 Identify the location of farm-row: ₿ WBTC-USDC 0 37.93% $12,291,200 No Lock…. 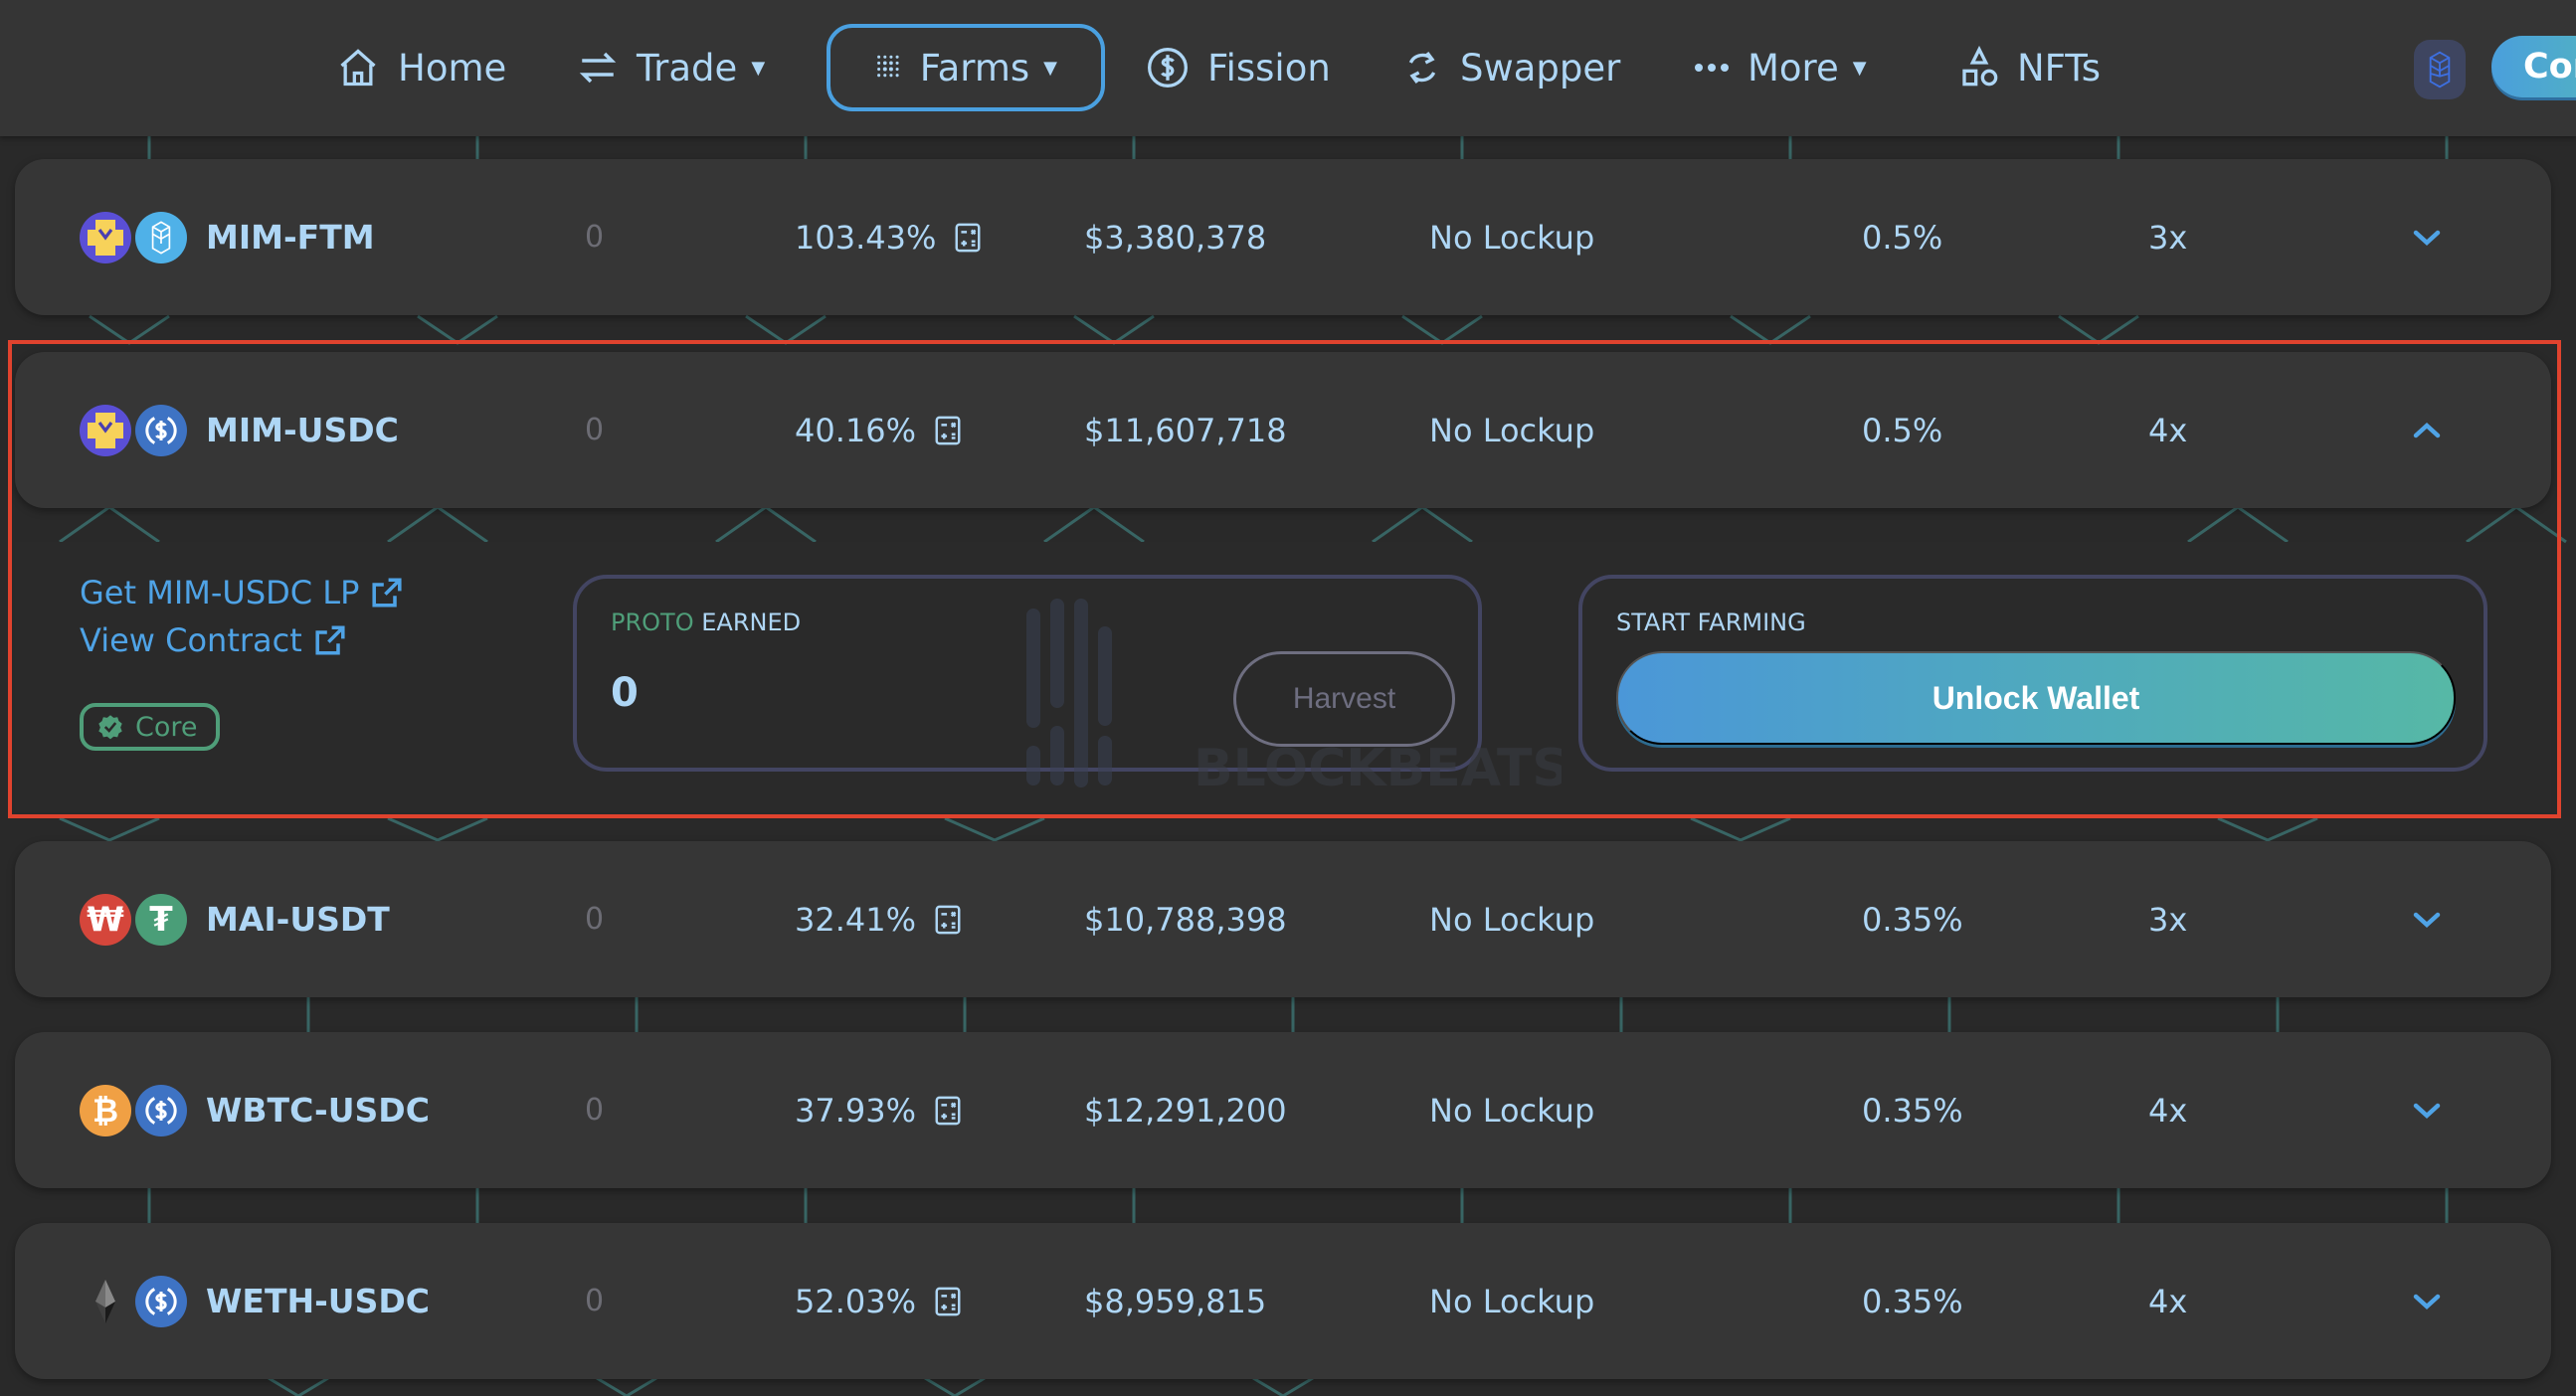
(1283, 1110).